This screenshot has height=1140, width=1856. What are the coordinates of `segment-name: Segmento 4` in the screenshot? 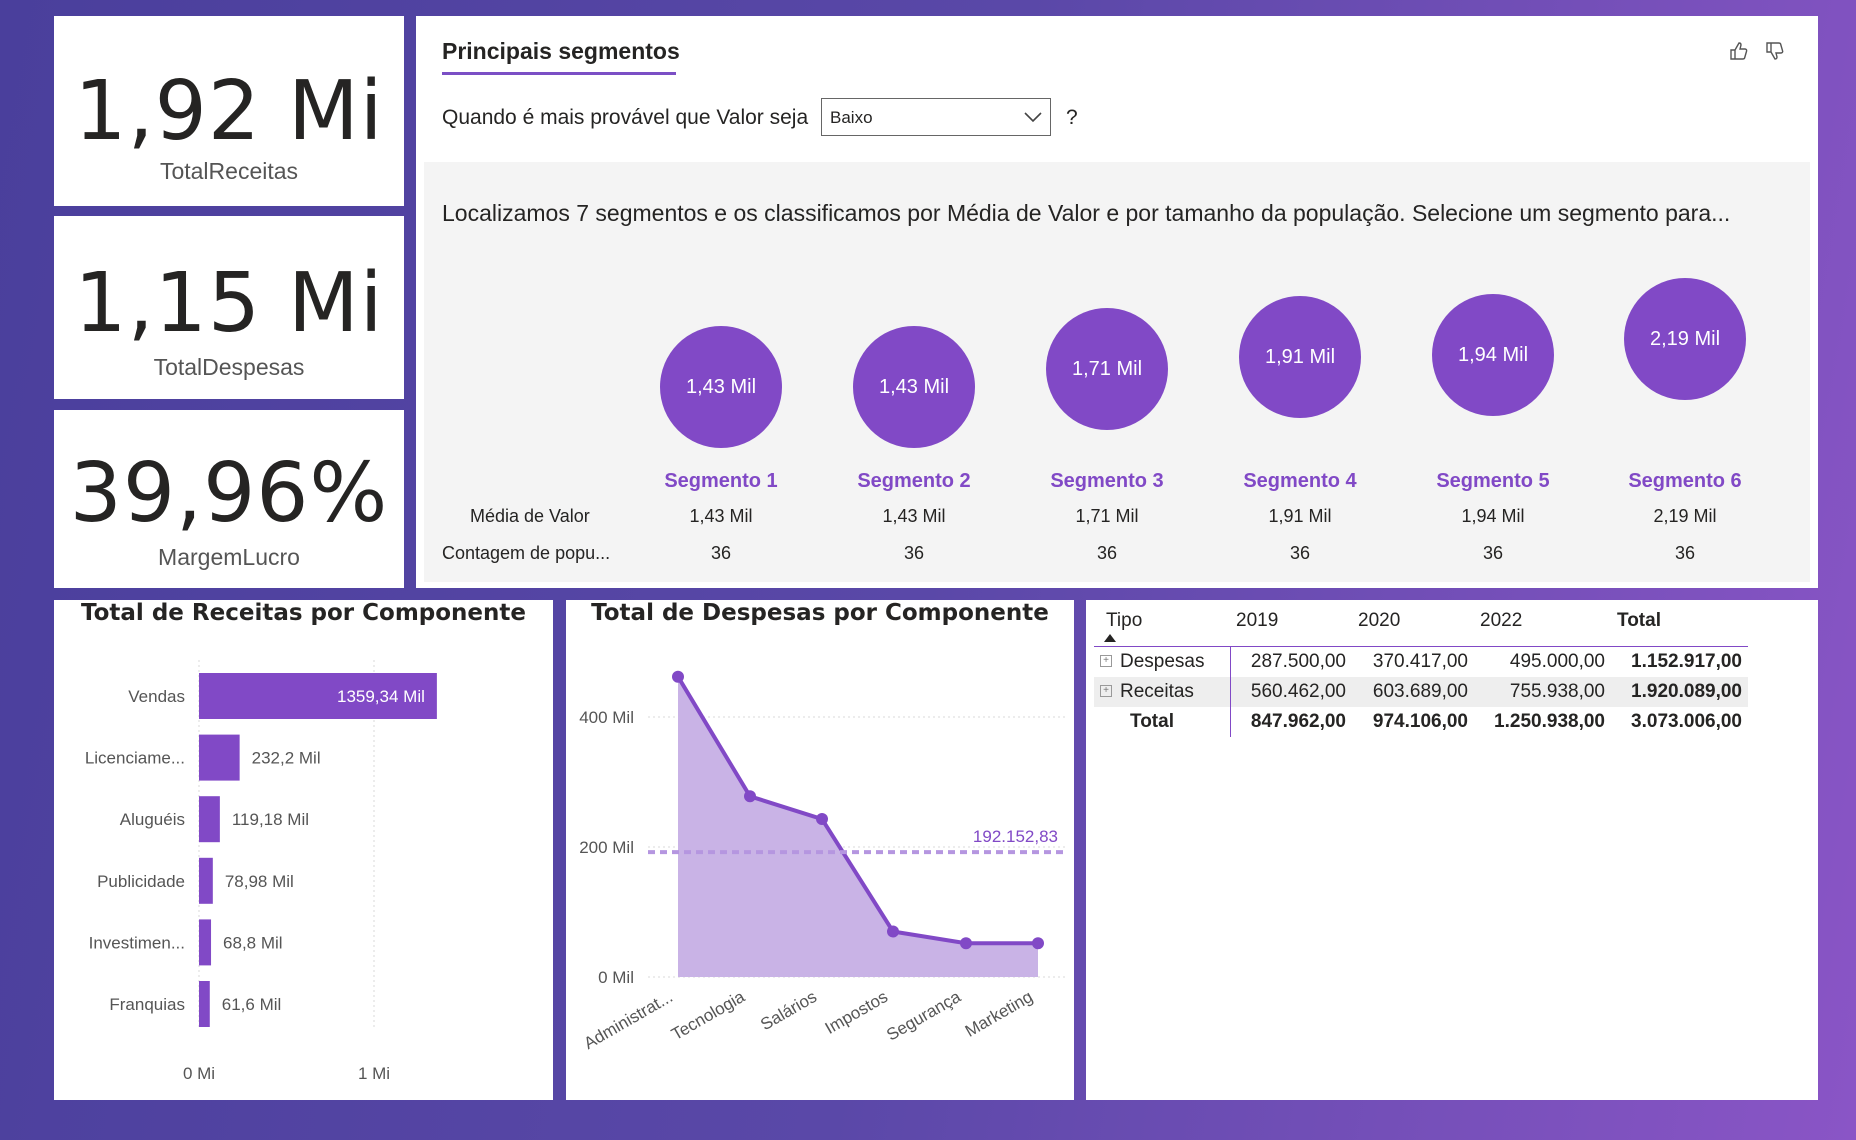 It's located at (1300, 481).